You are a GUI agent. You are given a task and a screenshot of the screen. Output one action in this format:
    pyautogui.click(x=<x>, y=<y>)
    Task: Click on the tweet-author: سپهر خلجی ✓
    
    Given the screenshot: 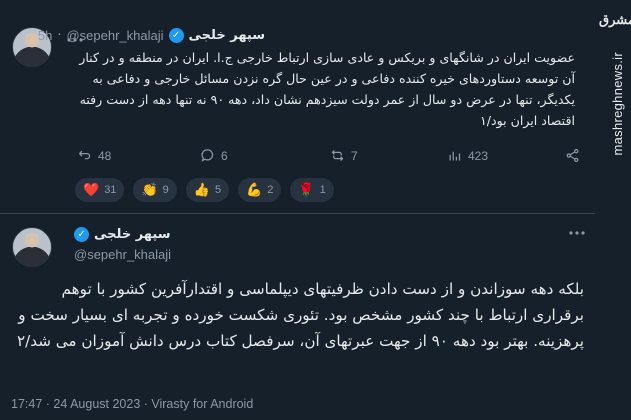 What is the action you would take?
    pyautogui.click(x=122, y=234)
    